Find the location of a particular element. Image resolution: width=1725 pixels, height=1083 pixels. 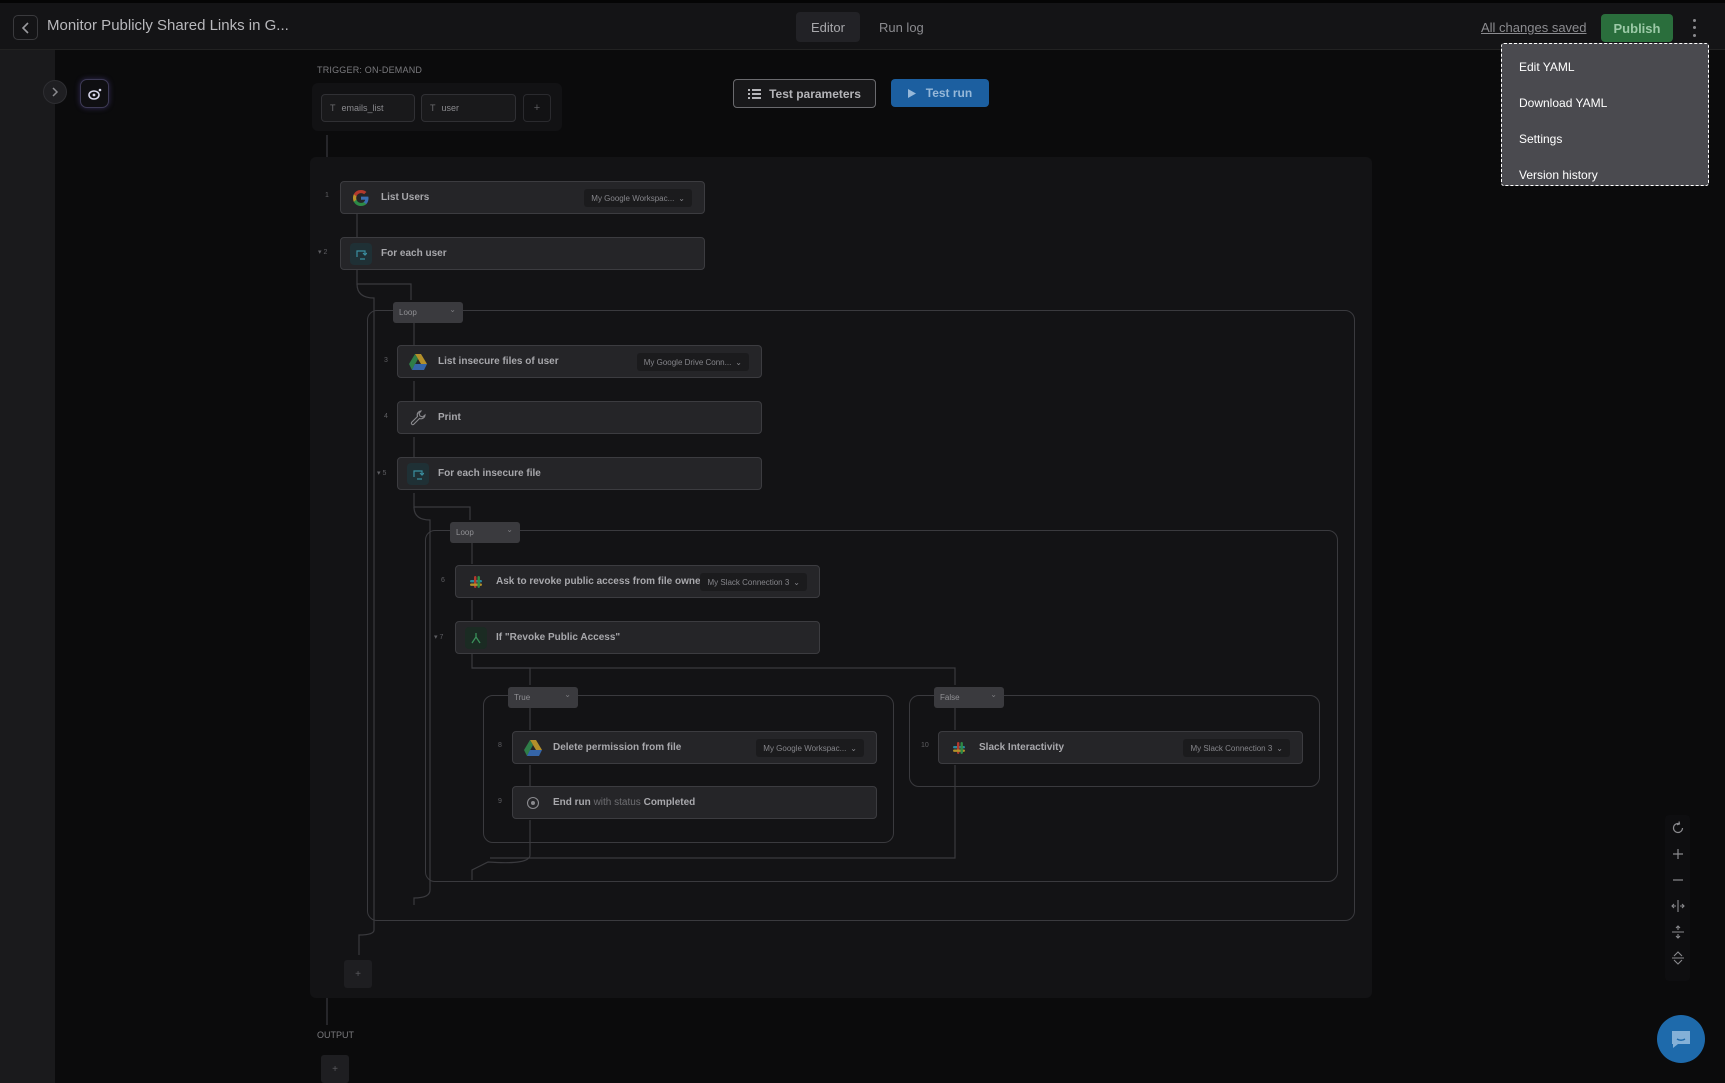

step-number: 4 is located at coordinates (386, 416).